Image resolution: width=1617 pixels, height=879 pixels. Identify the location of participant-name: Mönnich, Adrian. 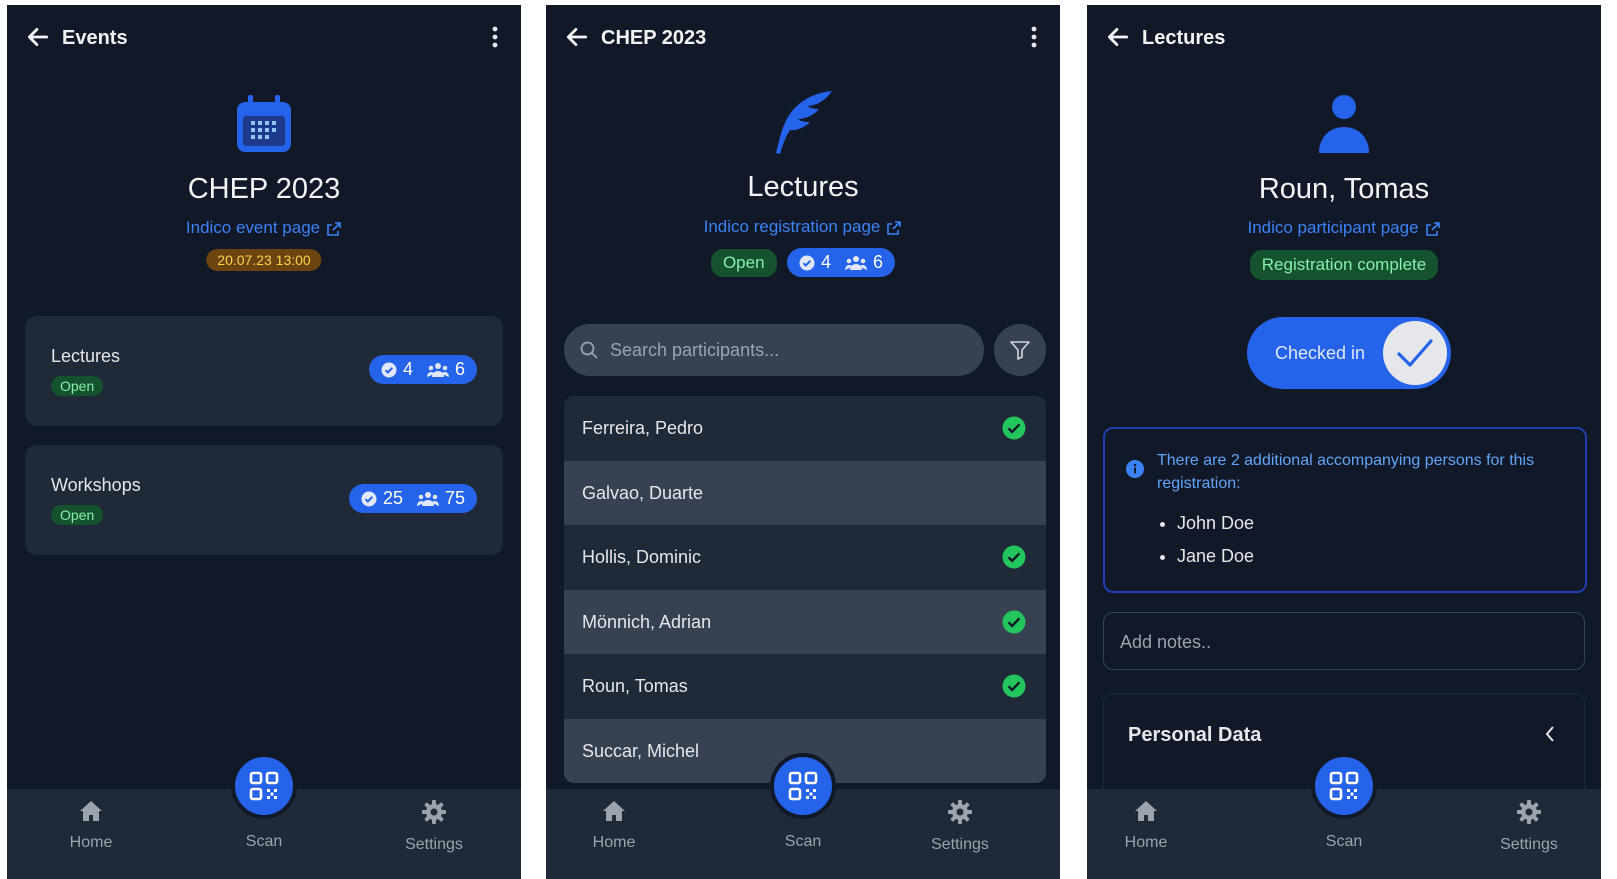
(647, 621).